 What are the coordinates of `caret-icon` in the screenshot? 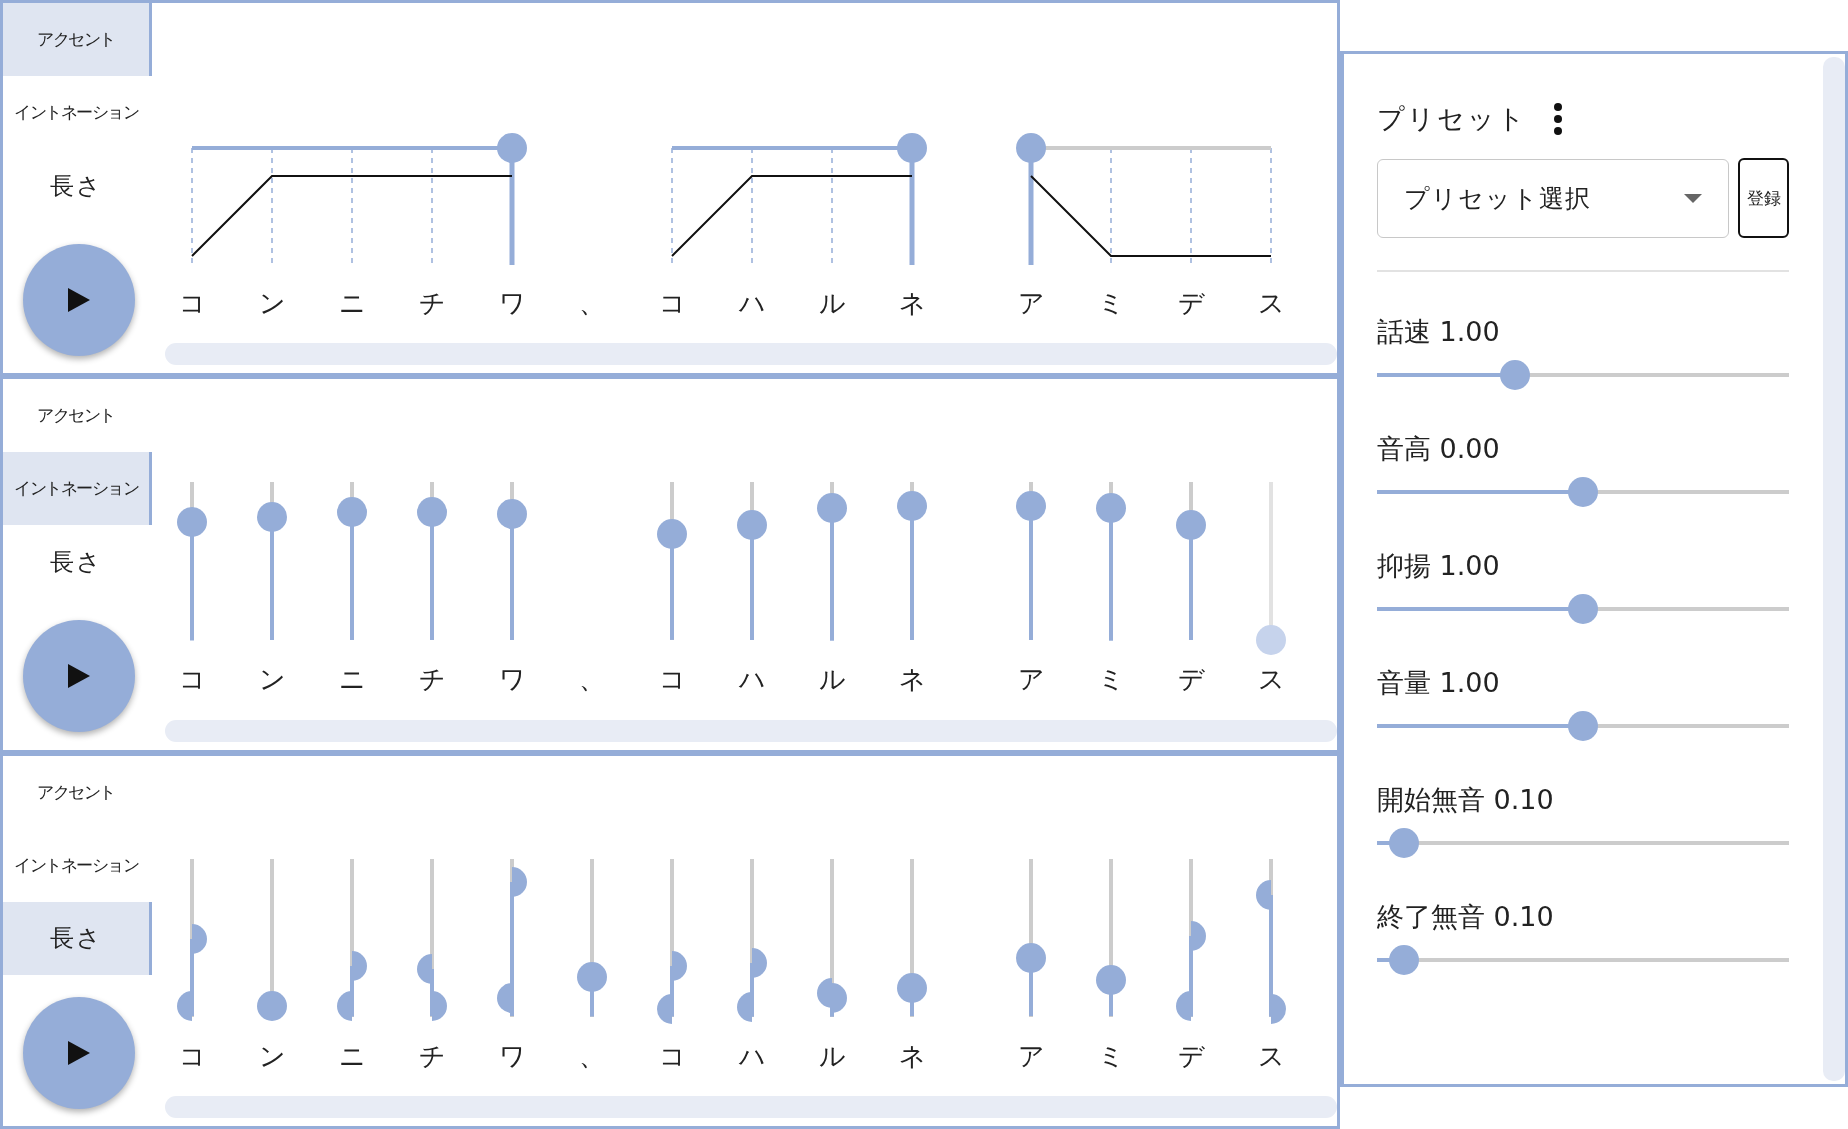 It's located at (1693, 198).